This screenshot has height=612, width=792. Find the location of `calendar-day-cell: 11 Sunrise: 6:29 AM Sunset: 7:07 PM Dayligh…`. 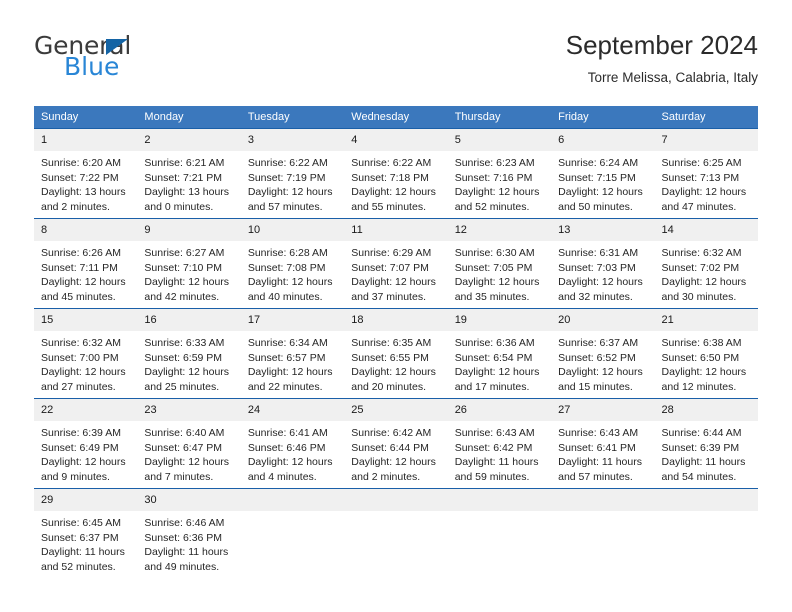

calendar-day-cell: 11 Sunrise: 6:29 AM Sunset: 7:07 PM Dayligh… is located at coordinates (396, 263).